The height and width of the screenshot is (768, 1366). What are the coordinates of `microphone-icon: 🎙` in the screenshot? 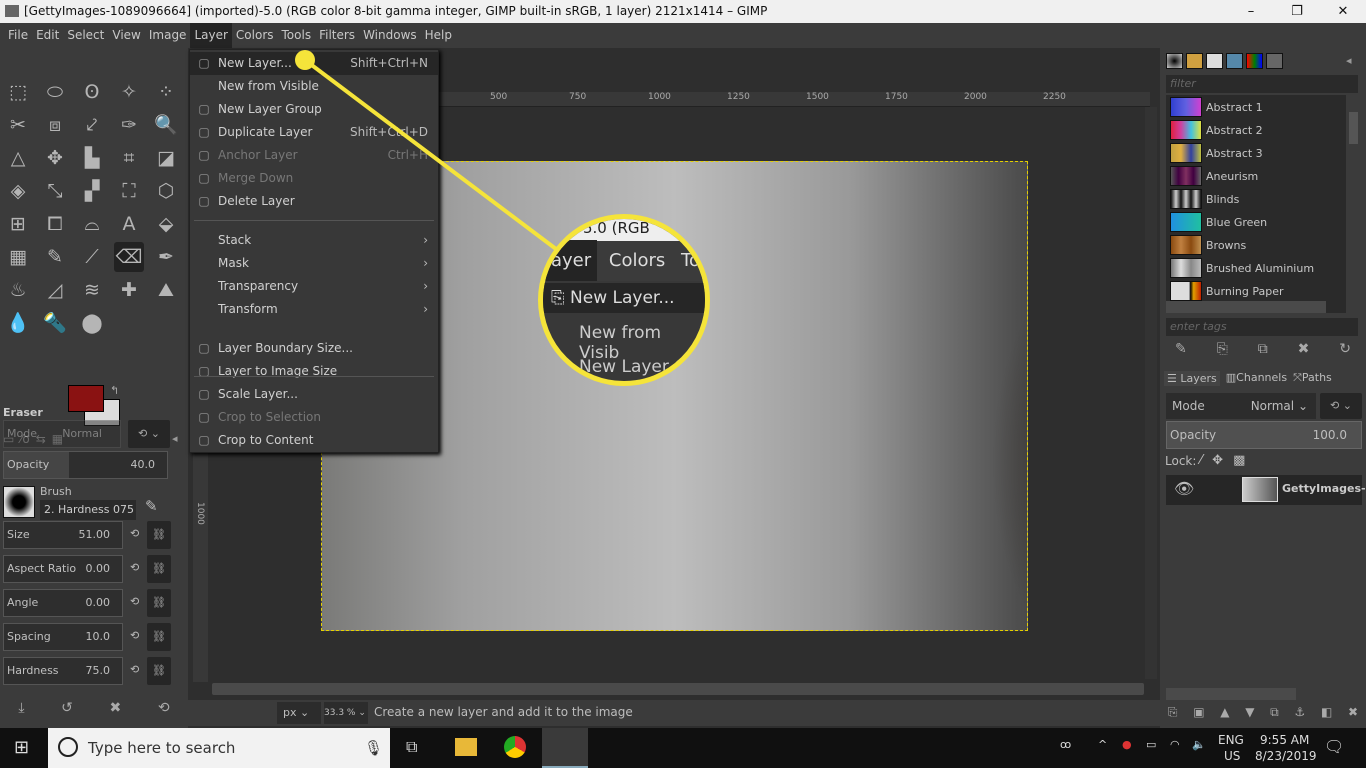 It's located at (373, 748).